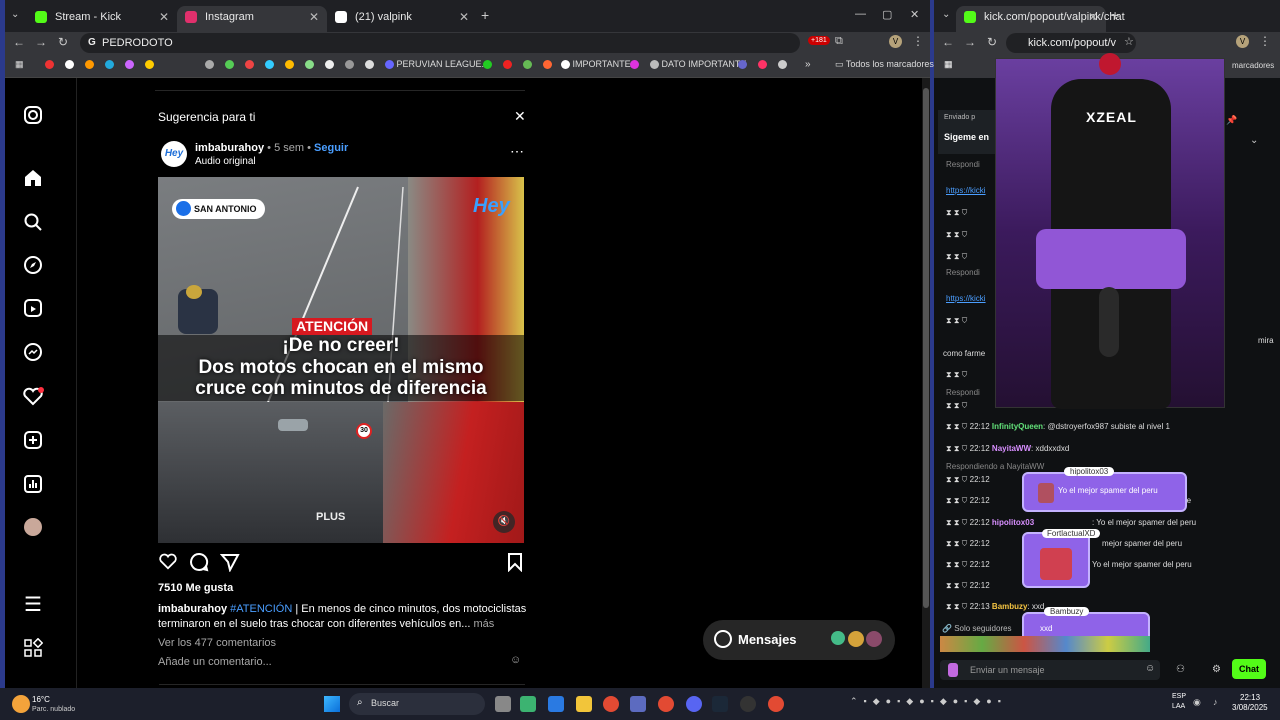  What do you see at coordinates (520, 116) in the screenshot?
I see `close-suggestion-icon: ✕` at bounding box center [520, 116].